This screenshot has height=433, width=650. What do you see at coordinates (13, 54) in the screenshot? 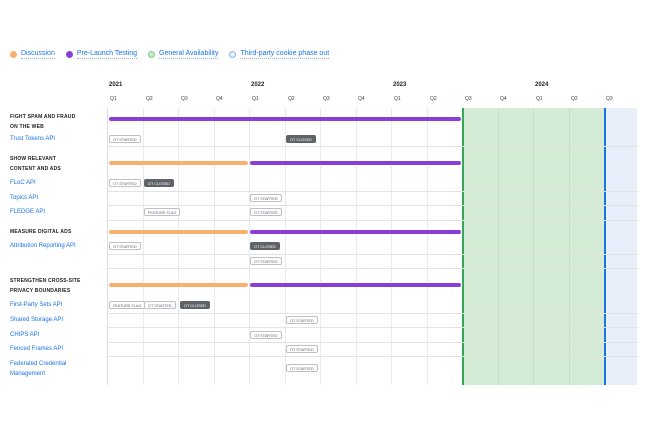
I see `discussion-dot-icon` at bounding box center [13, 54].